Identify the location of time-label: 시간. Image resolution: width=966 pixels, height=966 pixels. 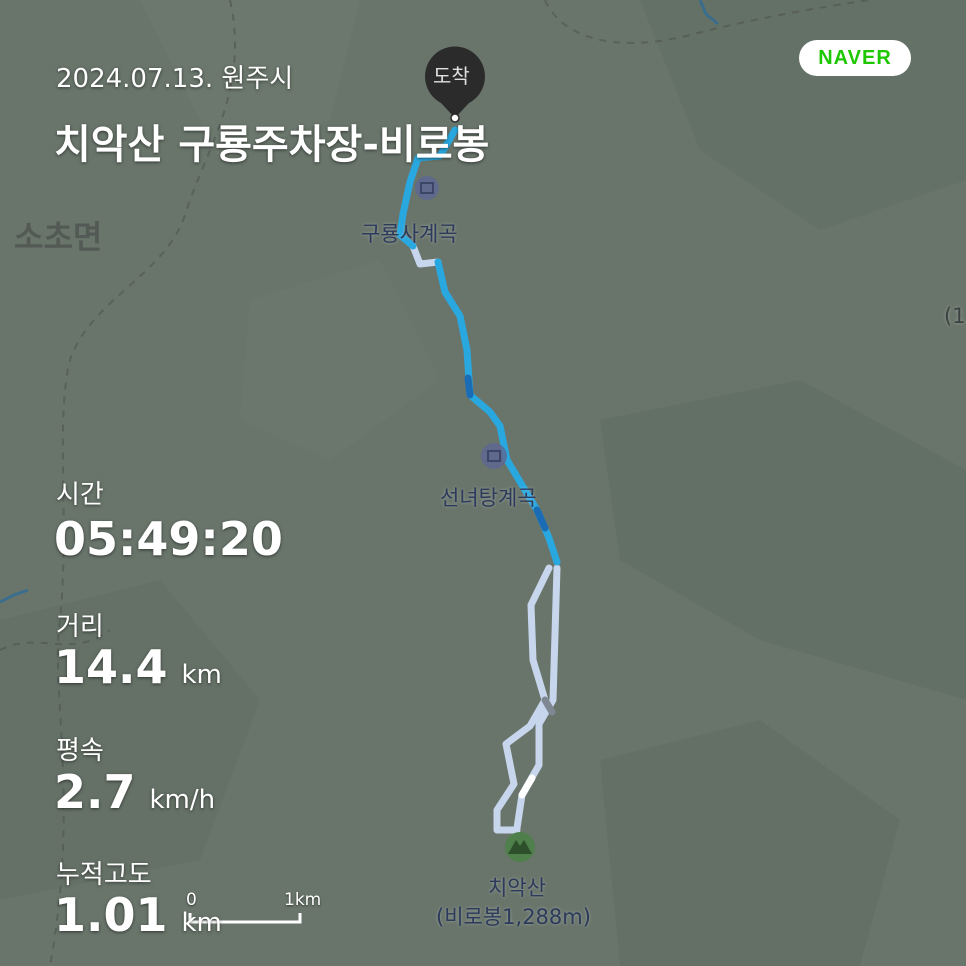
(80, 495).